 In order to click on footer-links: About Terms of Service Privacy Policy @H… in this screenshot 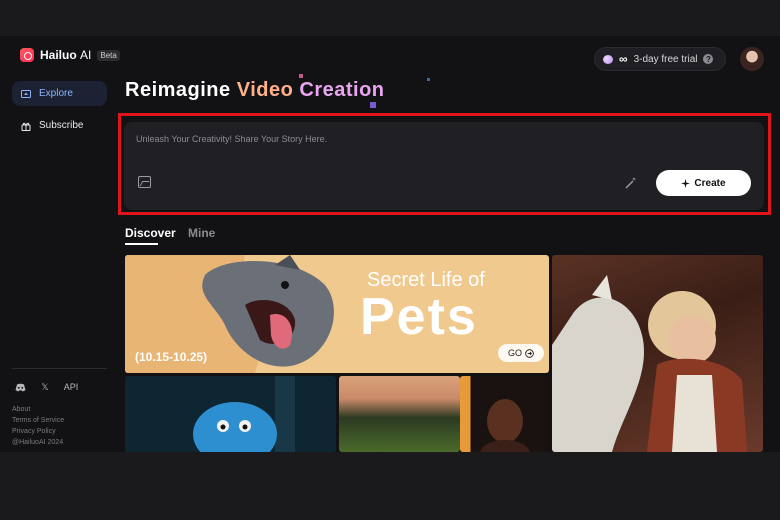, I will do `click(38, 426)`.